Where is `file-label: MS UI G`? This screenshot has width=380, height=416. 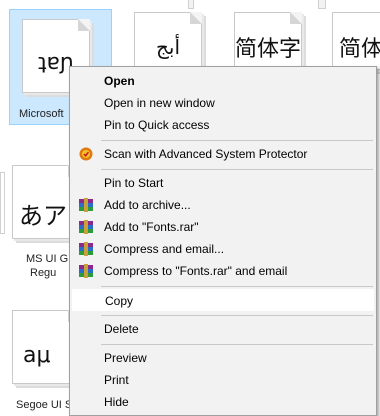 file-label: MS UI G is located at coordinates (47, 259).